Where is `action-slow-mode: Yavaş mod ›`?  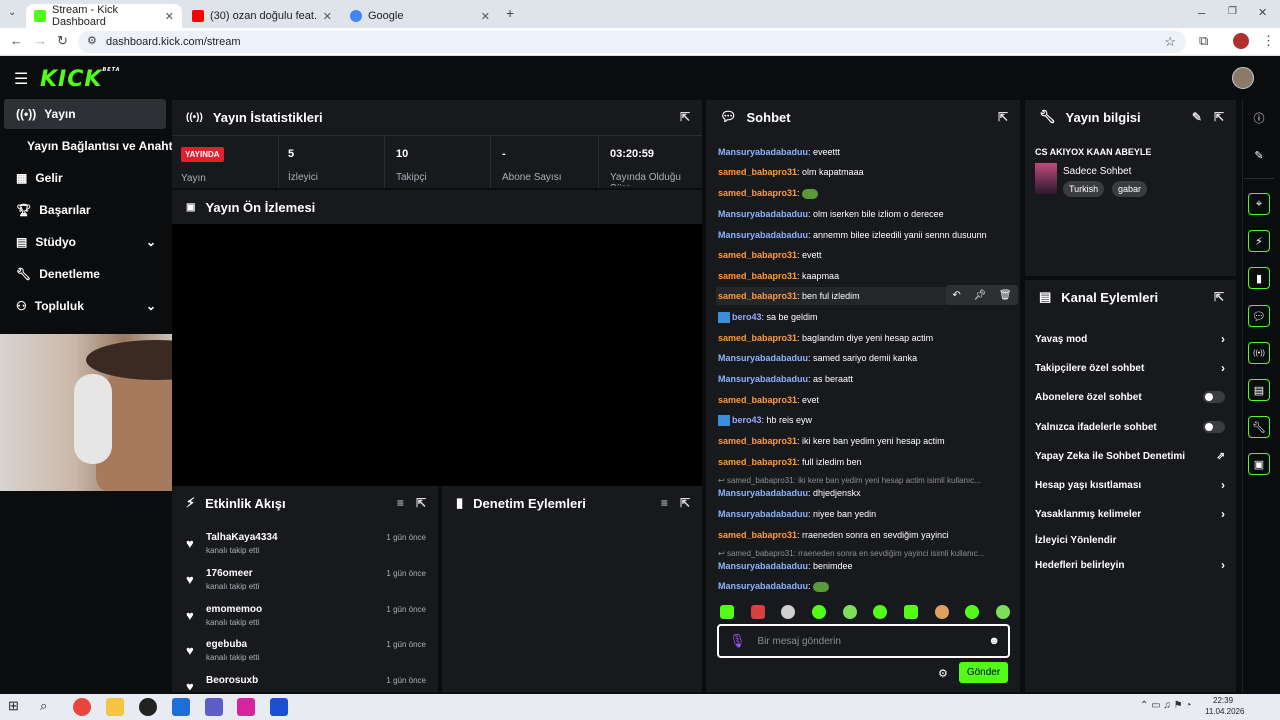 action-slow-mode: Yavaş mod › is located at coordinates (1130, 339).